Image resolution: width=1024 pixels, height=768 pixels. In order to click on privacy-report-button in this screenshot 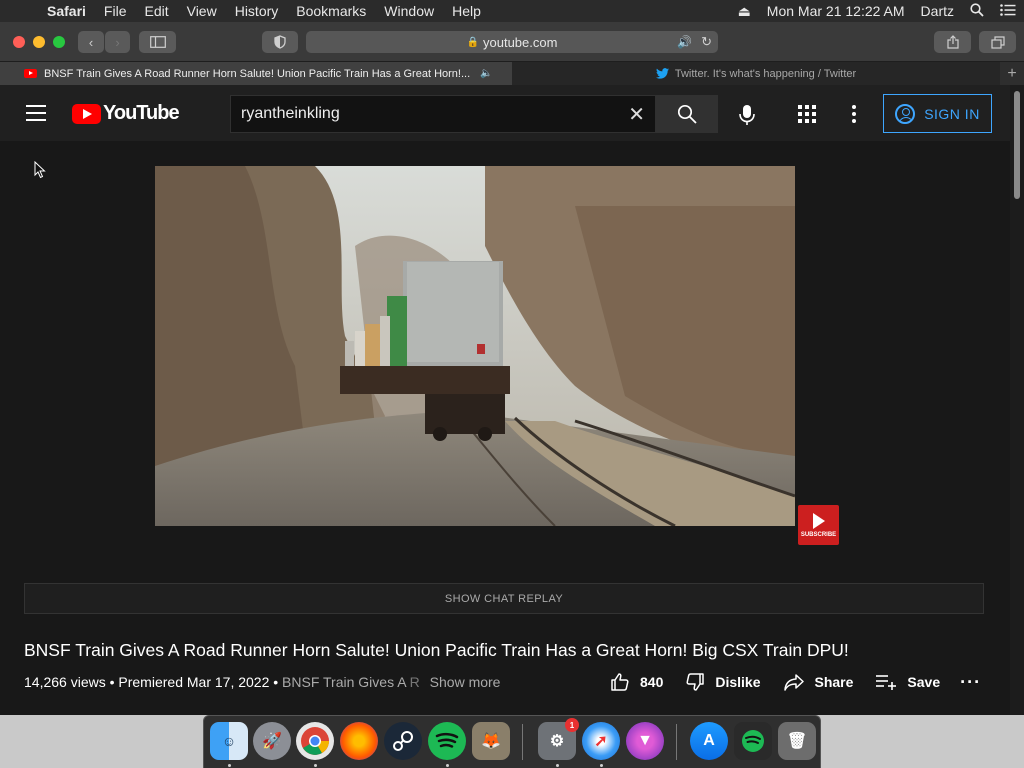, I will do `click(280, 42)`.